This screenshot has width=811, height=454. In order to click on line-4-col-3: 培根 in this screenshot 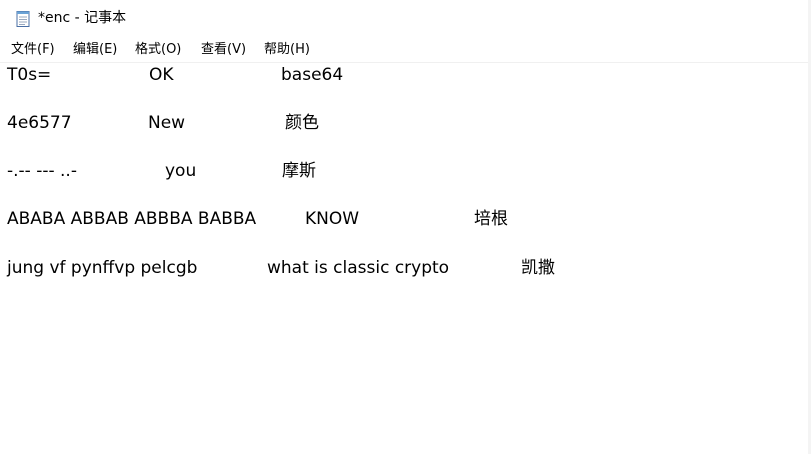, I will do `click(491, 219)`.